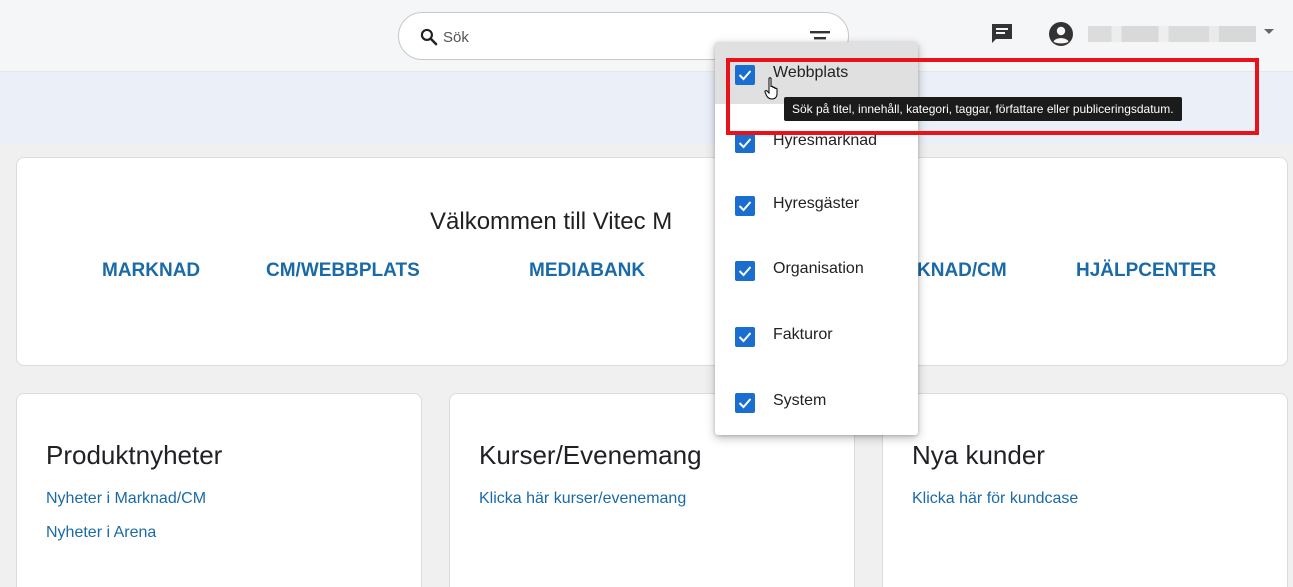  I want to click on account-circle-icon, so click(1061, 34).